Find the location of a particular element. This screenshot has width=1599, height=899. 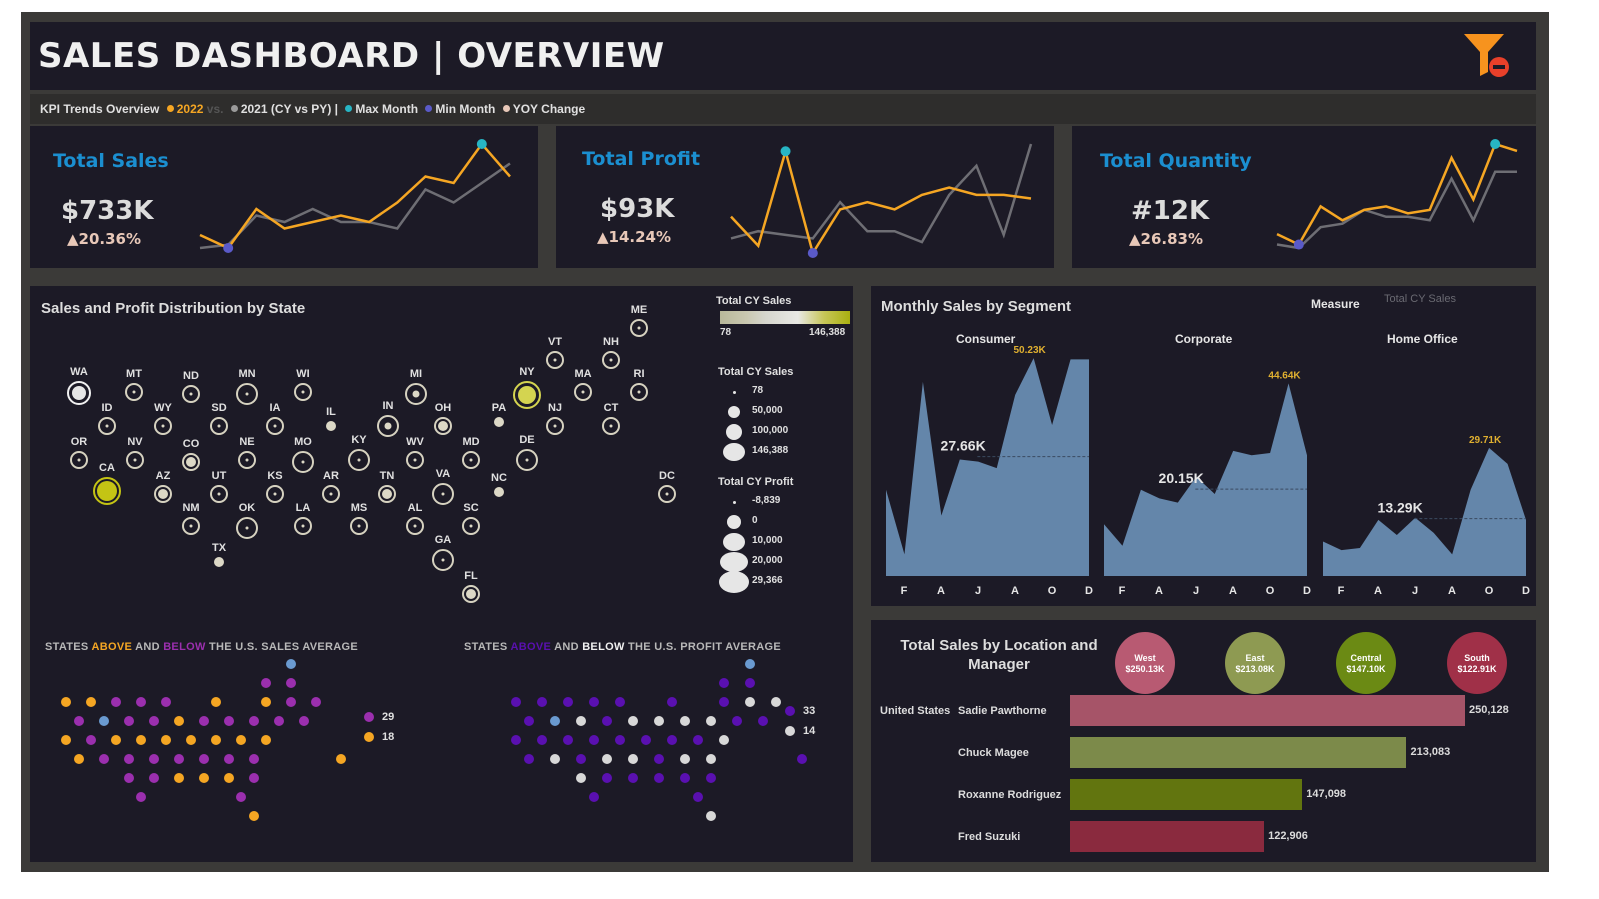

state-marker-ri: RI is located at coordinates (639, 384).